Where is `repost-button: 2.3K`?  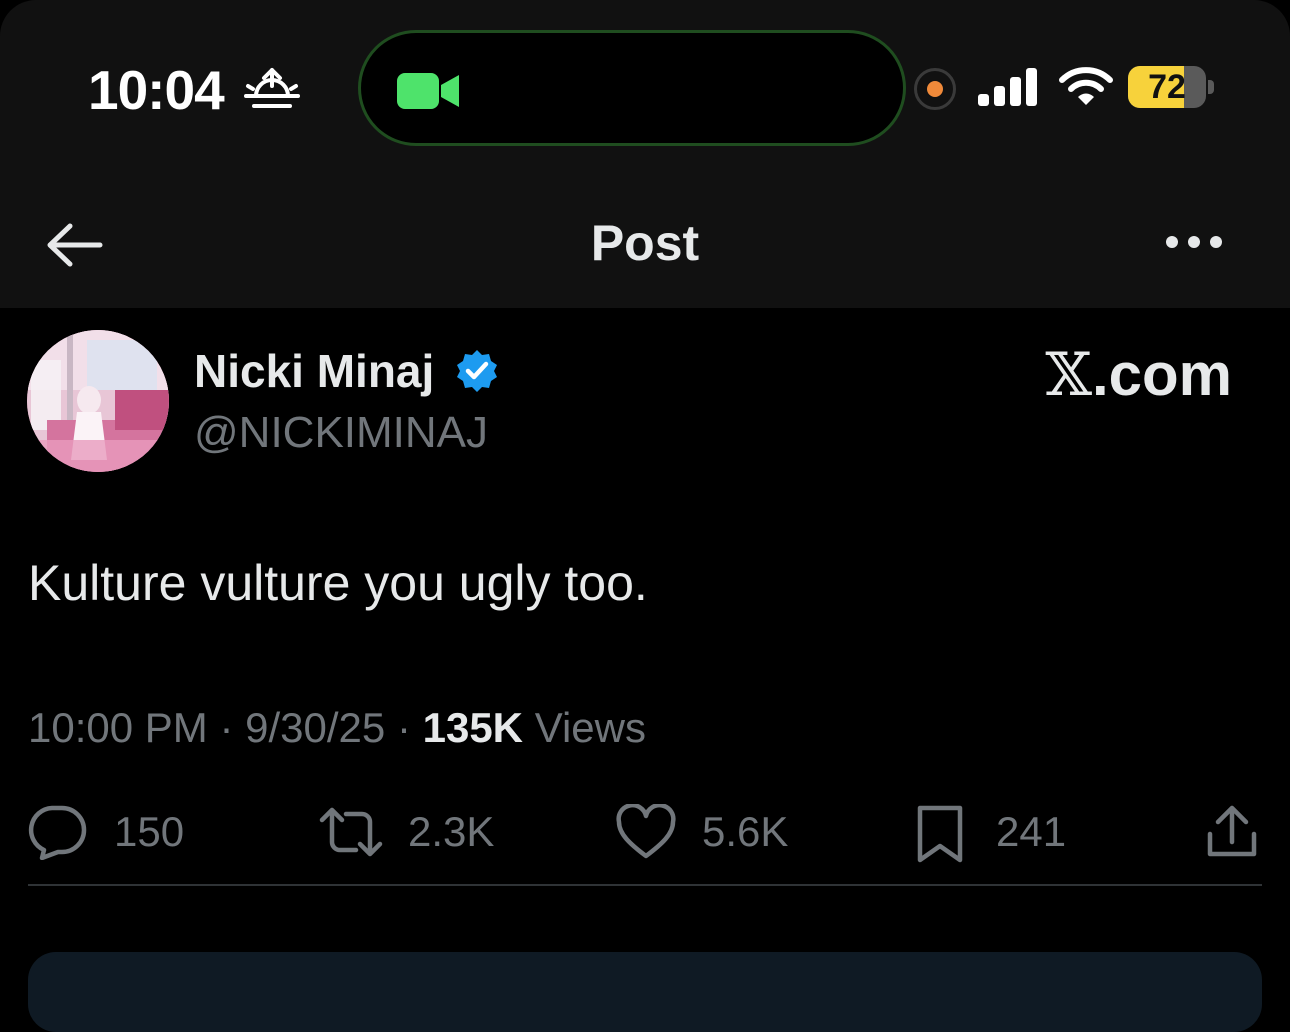
repost-button: 2.3K is located at coordinates (418, 832).